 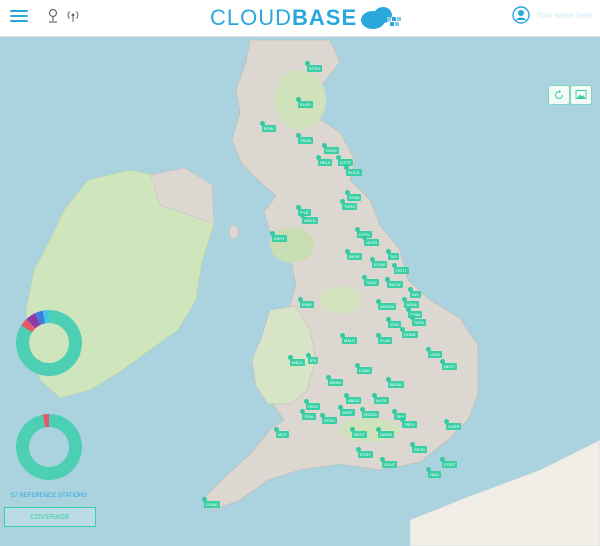 What do you see at coordinates (50, 517) in the screenshot?
I see `coverage-button: COVERAGE` at bounding box center [50, 517].